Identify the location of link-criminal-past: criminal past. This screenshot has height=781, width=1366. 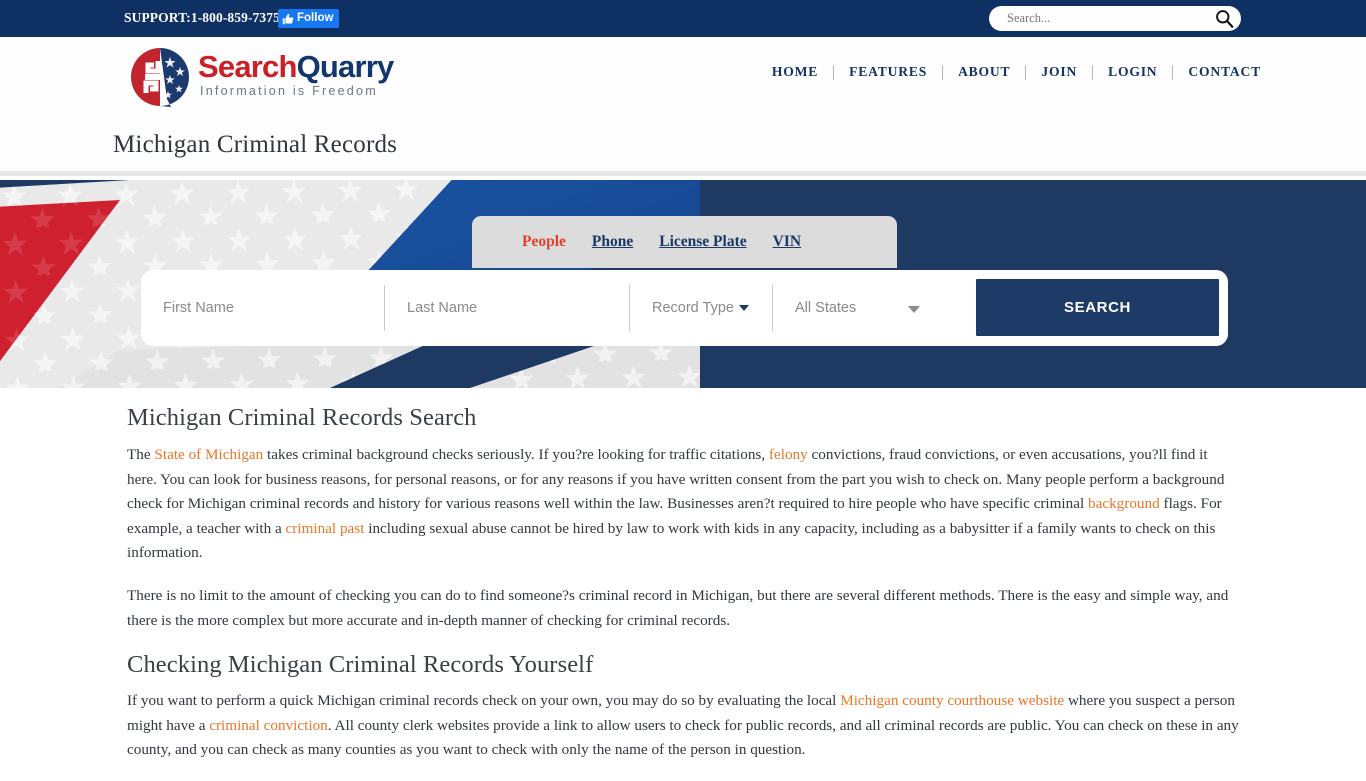
(325, 528).